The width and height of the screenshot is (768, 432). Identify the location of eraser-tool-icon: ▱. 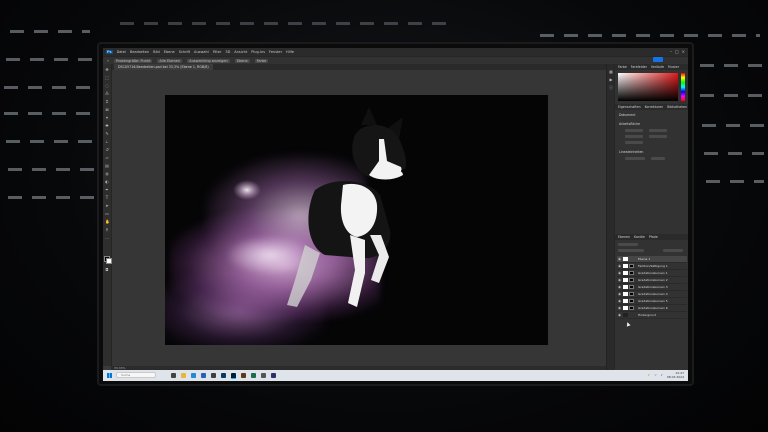
(107, 158).